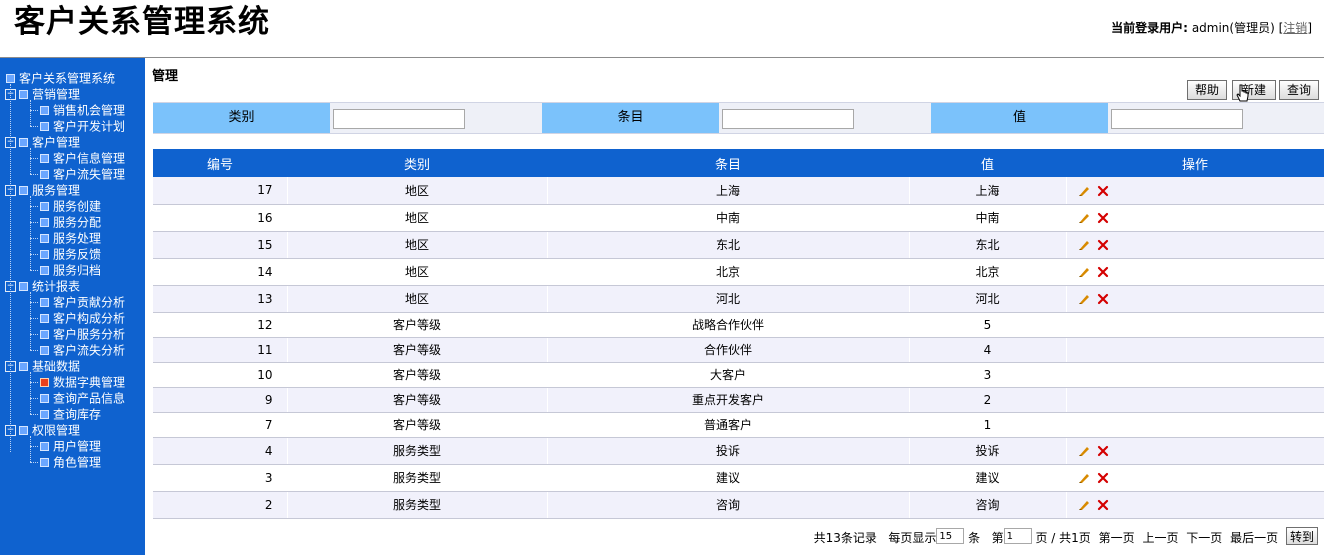 This screenshot has height=555, width=1324. I want to click on sidebar-group-4: − 基础数据, so click(42, 366).